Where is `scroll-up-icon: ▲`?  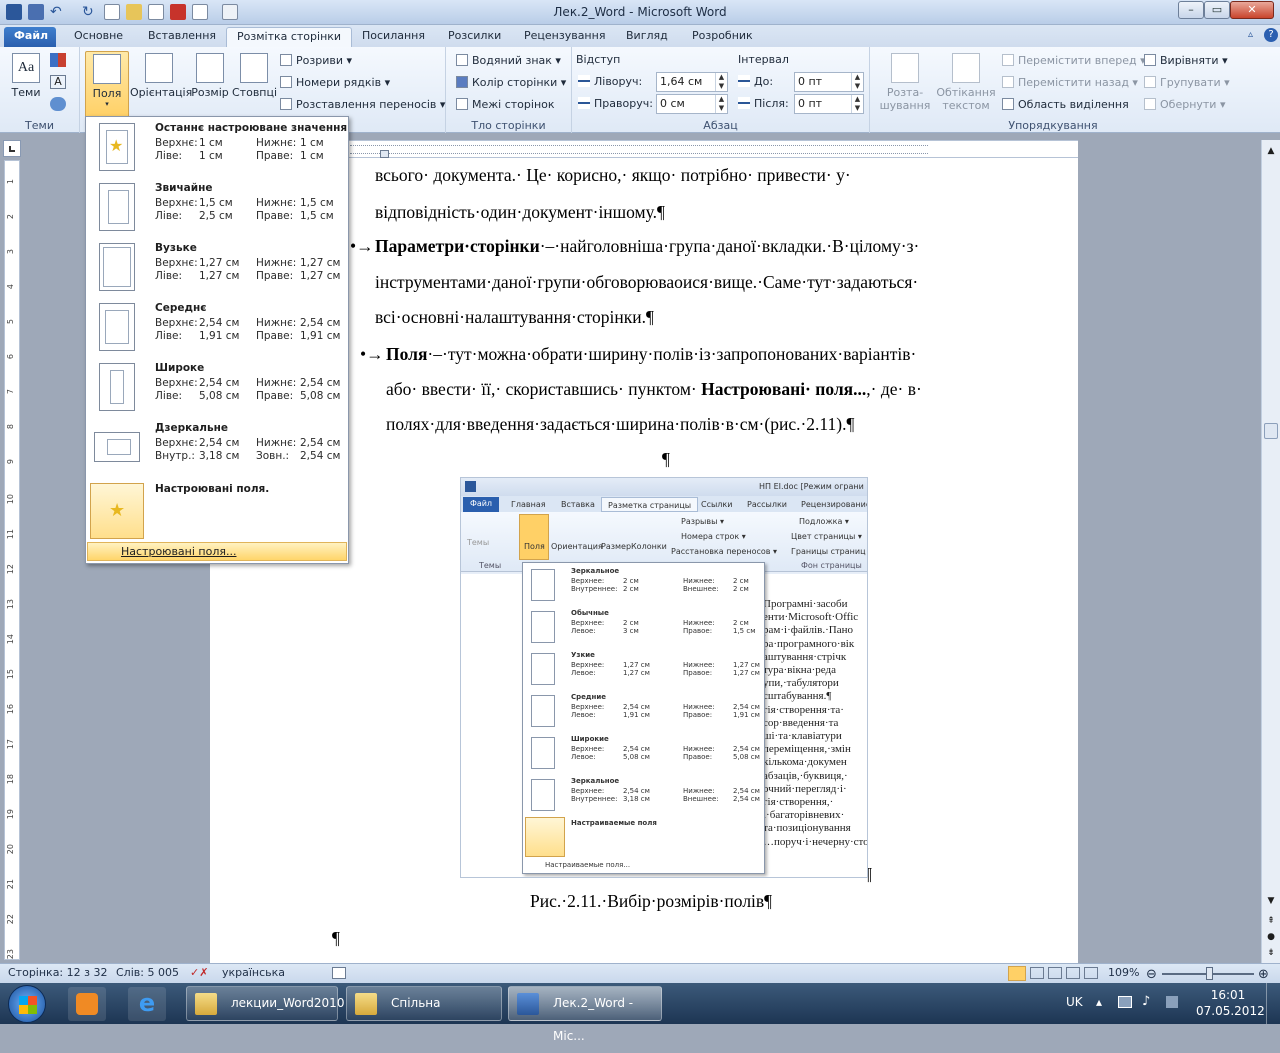 scroll-up-icon: ▲ is located at coordinates (1271, 153).